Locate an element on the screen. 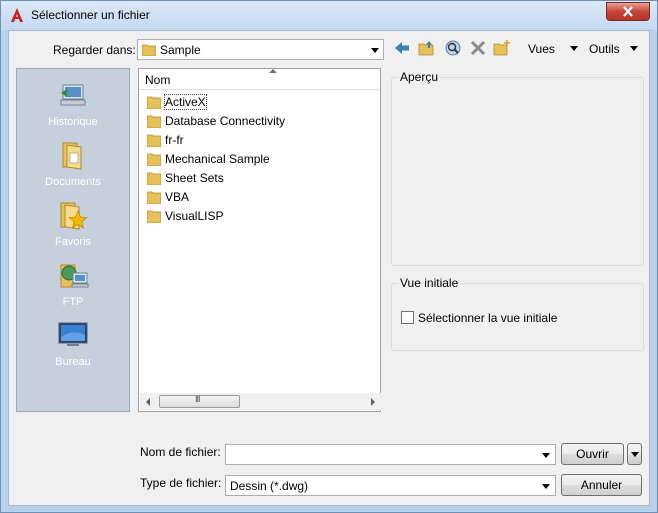 This screenshot has height=513, width=658. favorites-star-icon is located at coordinates (74, 216).